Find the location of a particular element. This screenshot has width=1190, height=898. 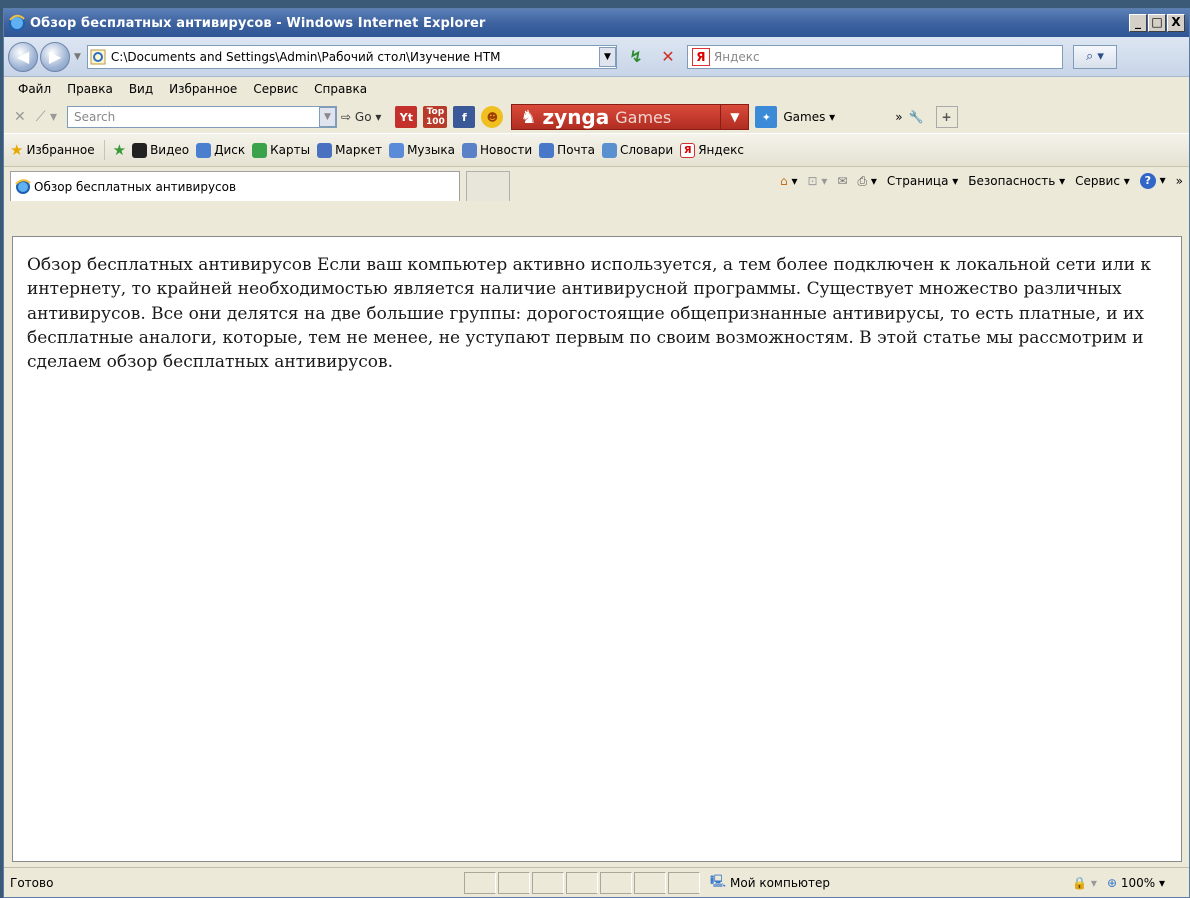

fav-music: Музыка is located at coordinates (422, 150).